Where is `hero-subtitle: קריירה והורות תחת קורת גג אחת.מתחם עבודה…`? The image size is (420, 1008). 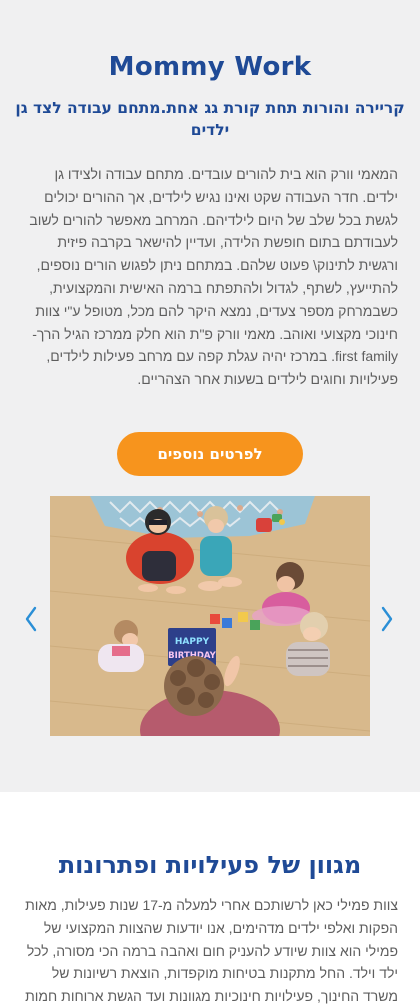 hero-subtitle: קריירה והורות תחת קורת גג אחת.מתחם עבודה… is located at coordinates (210, 119).